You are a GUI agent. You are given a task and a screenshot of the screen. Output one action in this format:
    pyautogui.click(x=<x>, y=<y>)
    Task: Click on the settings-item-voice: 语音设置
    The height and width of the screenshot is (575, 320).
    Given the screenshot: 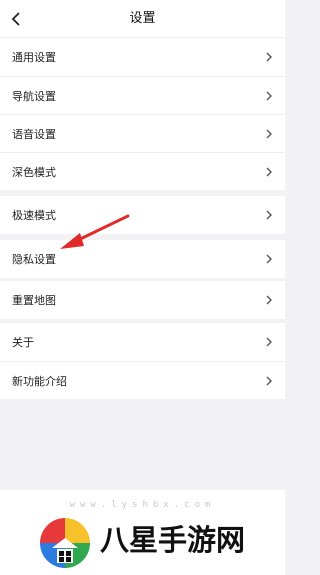 What is the action you would take?
    pyautogui.click(x=142, y=133)
    